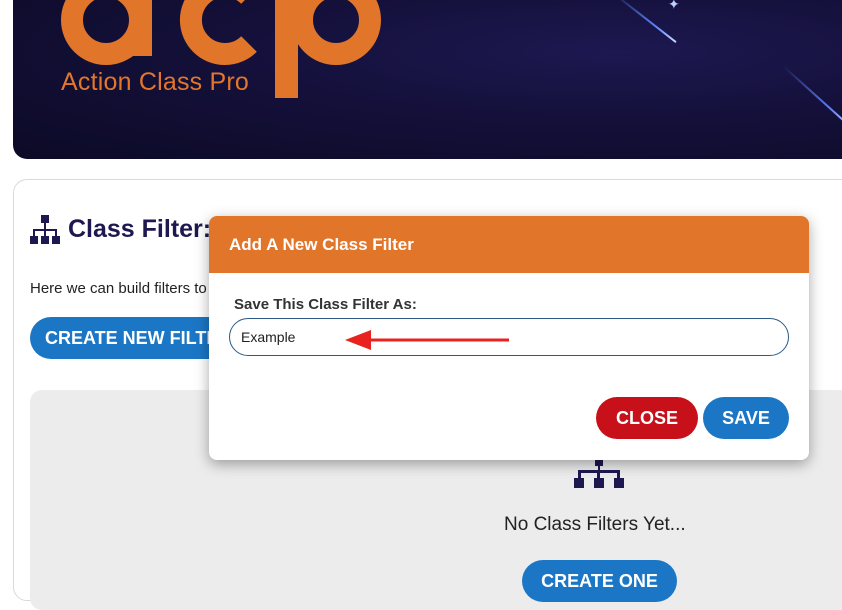 Image resolution: width=842 pixels, height=610 pixels. Describe the element at coordinates (140, 228) in the screenshot. I see `page-title: Class Filter:` at that location.